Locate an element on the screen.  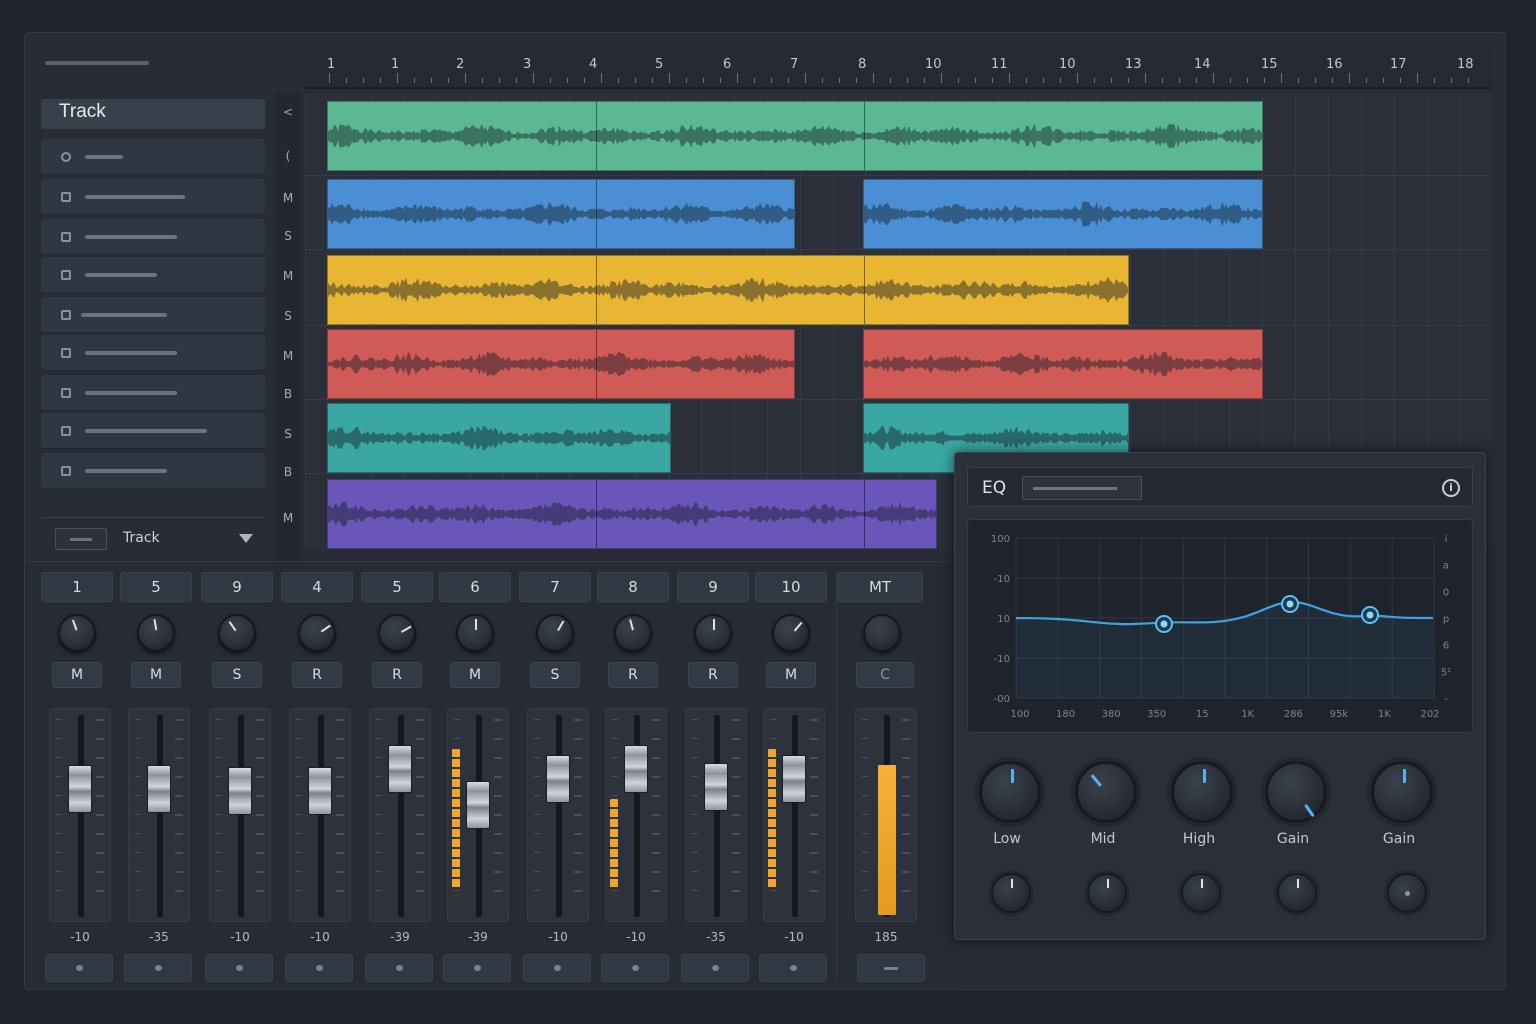
channel-number: MT is located at coordinates (880, 587).